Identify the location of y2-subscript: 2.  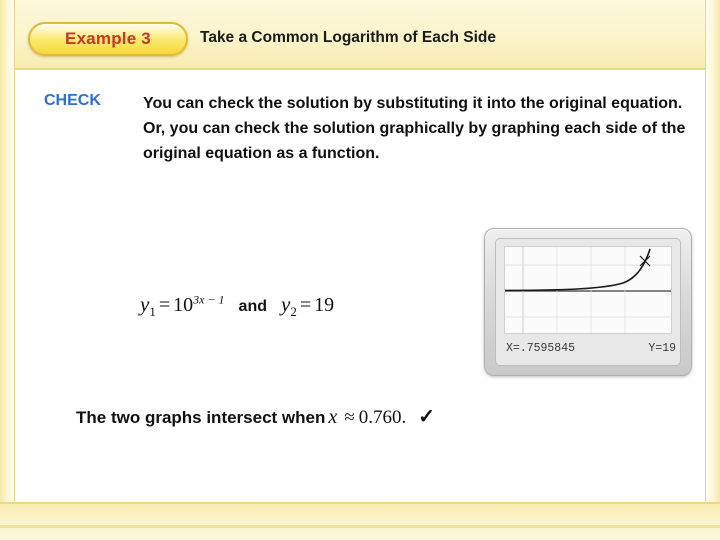
(293, 311).